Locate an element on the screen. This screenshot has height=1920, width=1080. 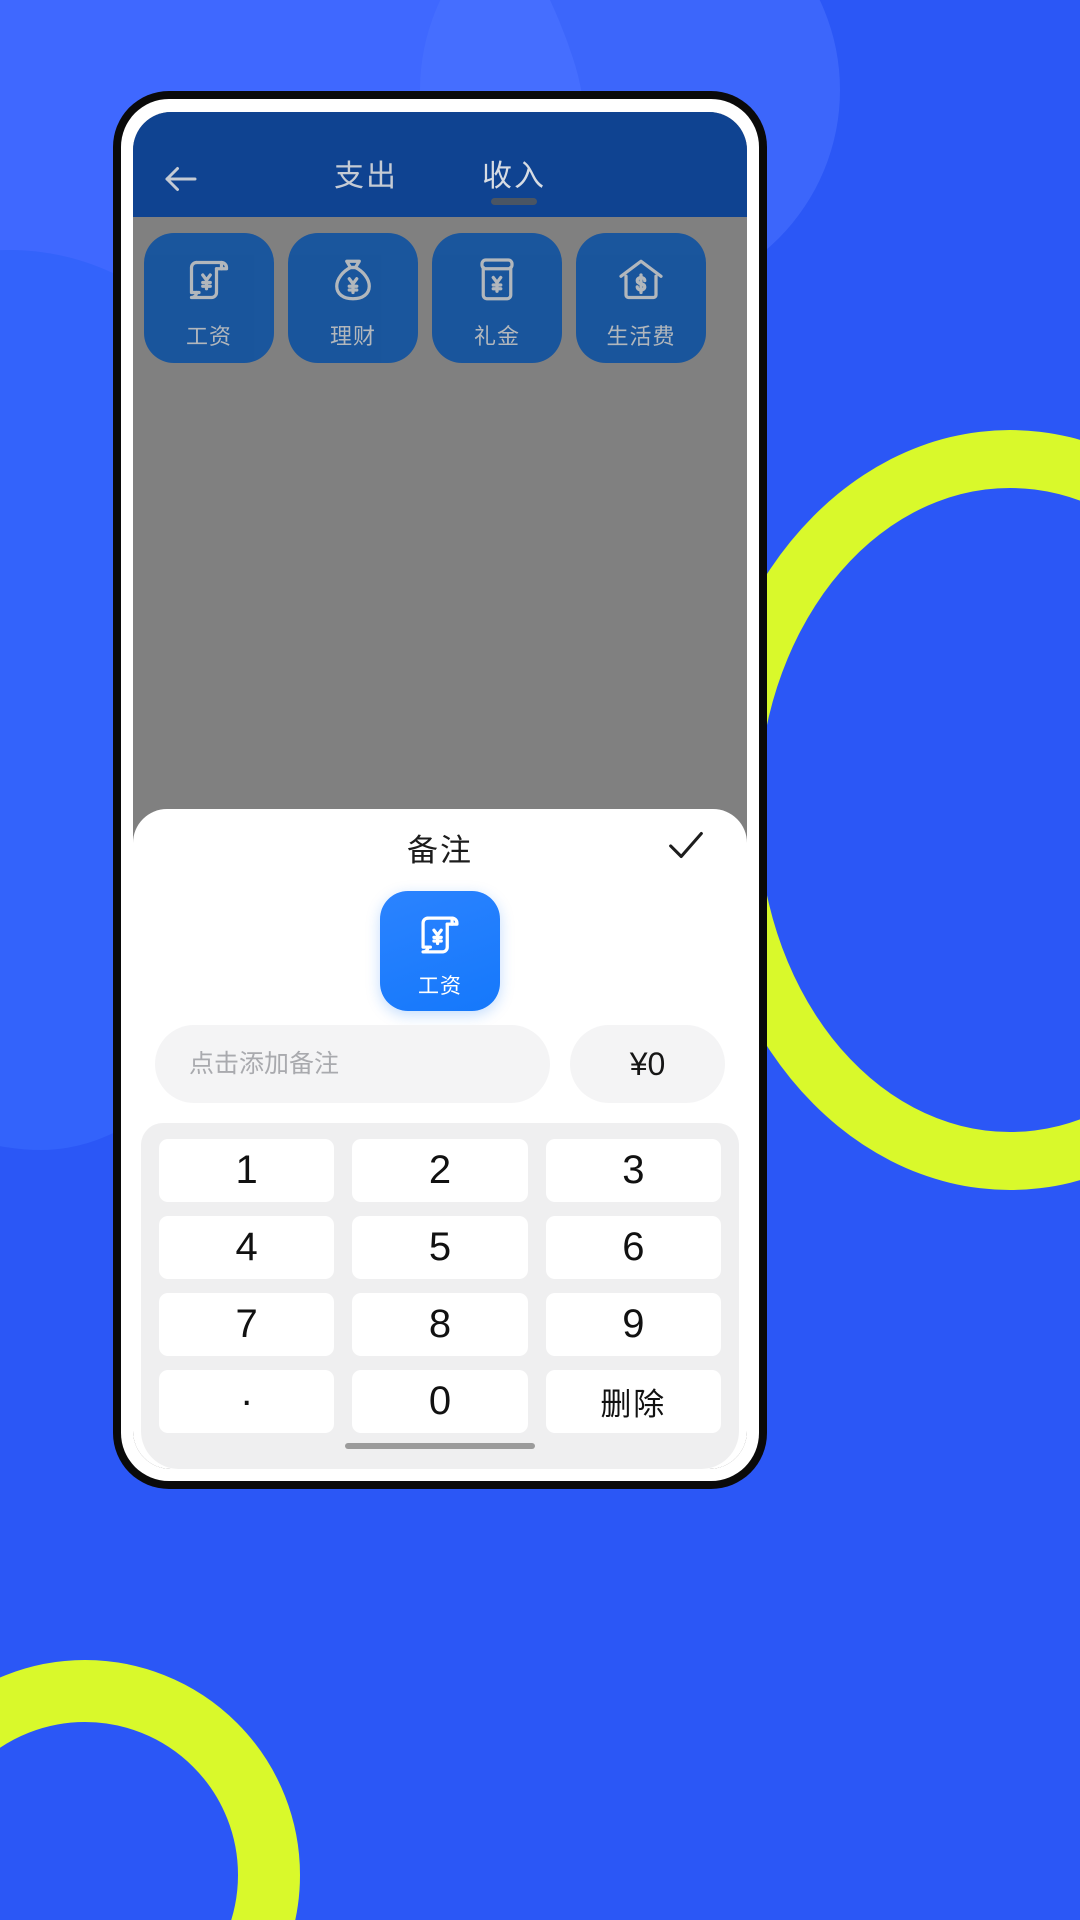
key-2: 2 is located at coordinates (440, 1170).